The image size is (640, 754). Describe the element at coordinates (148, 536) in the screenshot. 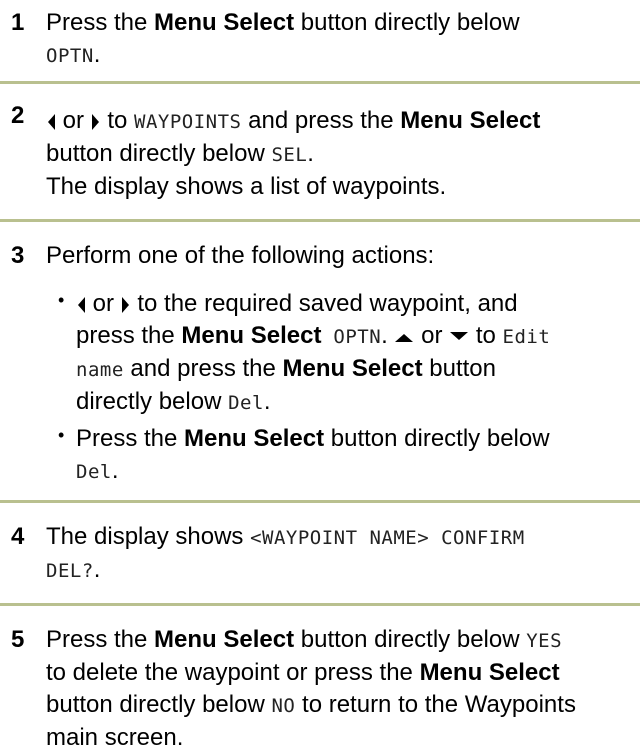

I see `text: The display shows` at that location.